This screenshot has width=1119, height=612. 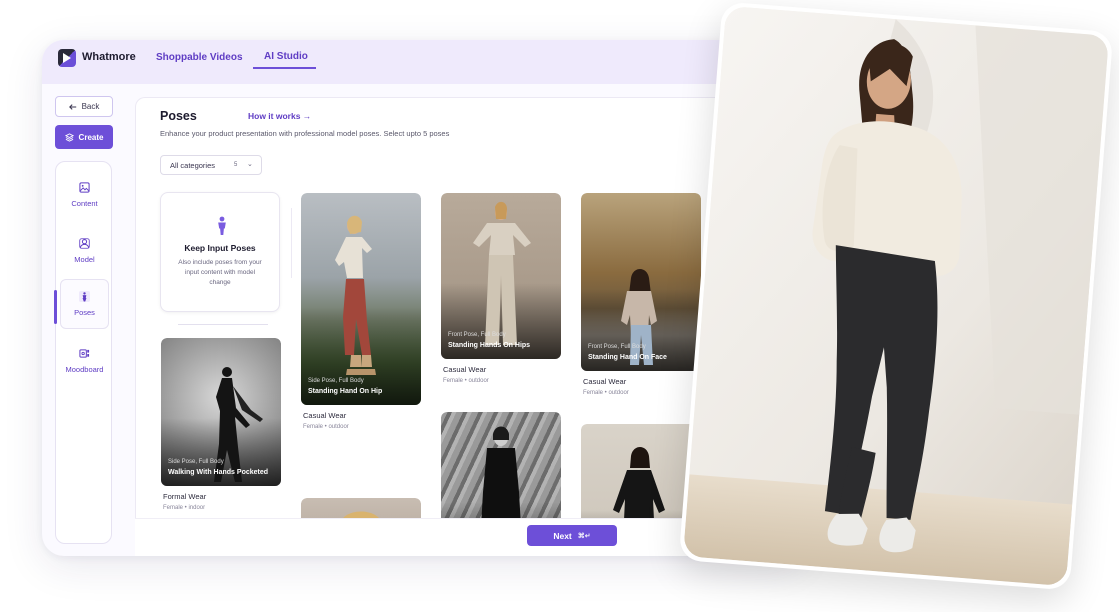 I want to click on person-pose-icon, so click(x=84, y=296).